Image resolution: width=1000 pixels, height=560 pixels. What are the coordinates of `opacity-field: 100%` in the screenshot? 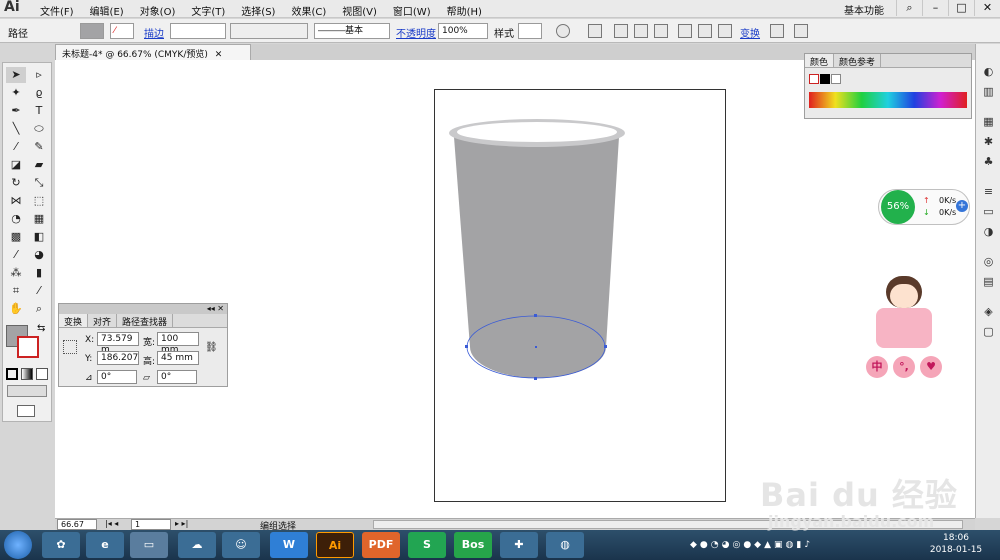 It's located at (463, 31).